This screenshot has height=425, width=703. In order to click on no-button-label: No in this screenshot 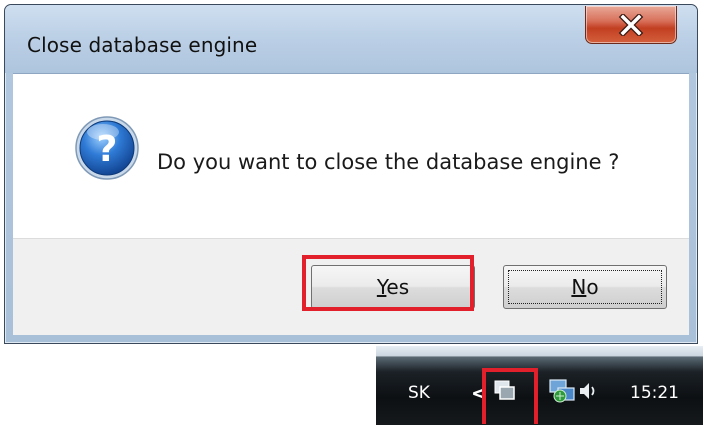, I will do `click(585, 287)`.